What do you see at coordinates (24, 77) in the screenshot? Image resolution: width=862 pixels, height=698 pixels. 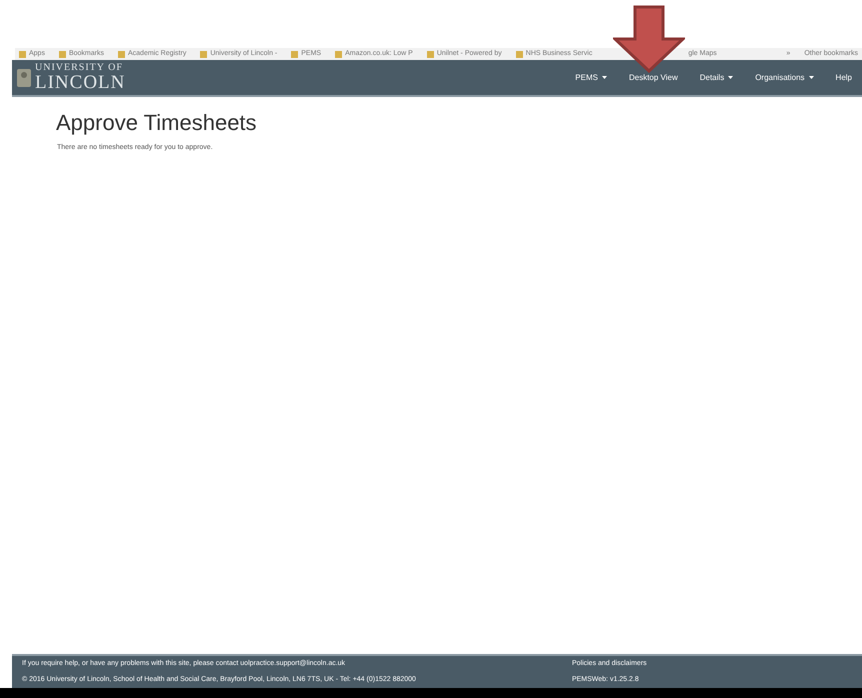 I see `crest-icon` at bounding box center [24, 77].